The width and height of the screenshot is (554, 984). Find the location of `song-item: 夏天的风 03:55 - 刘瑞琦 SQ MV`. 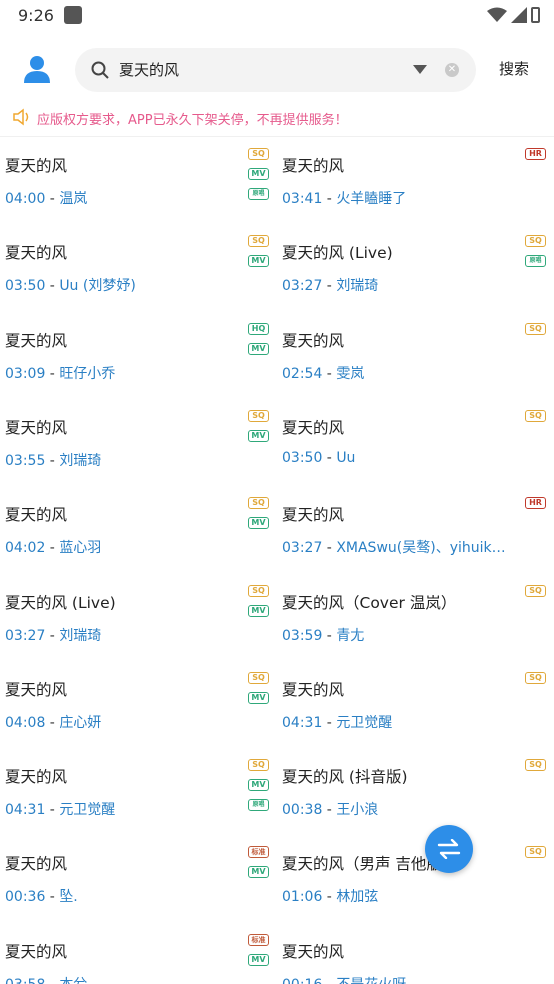

song-item: 夏天的风 03:55 - 刘瑞琦 SQ MV is located at coordinates (138, 445).